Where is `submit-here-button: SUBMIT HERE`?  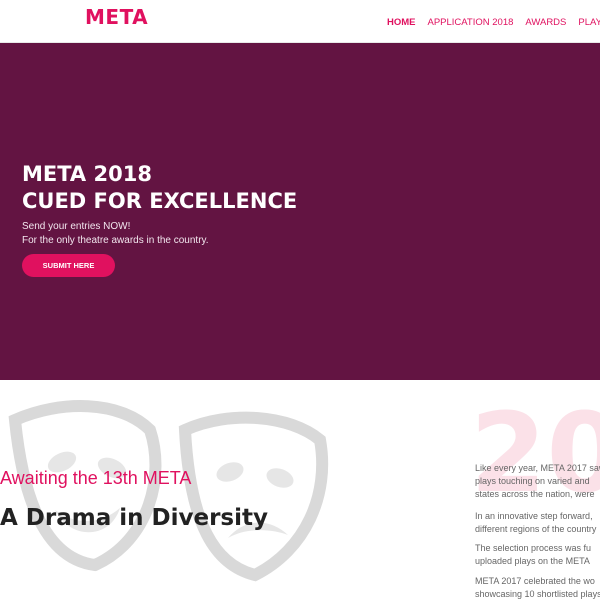
submit-here-button: SUBMIT HERE is located at coordinates (68, 265).